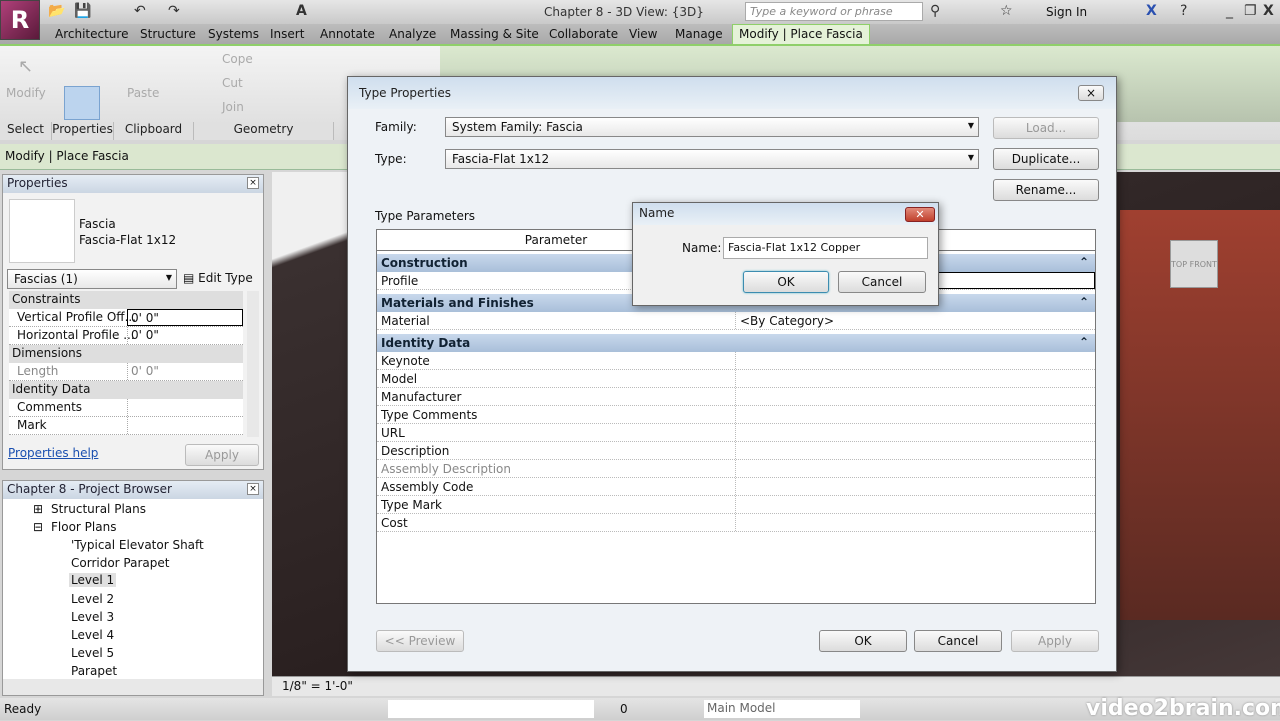  What do you see at coordinates (1151, 11) in the screenshot?
I see `exchange-icon: X` at bounding box center [1151, 11].